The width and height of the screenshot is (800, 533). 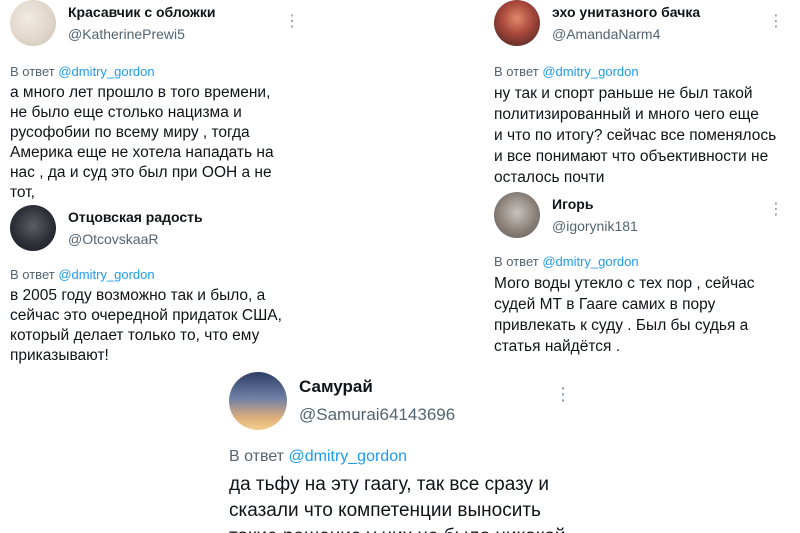 I want to click on author-name: Самурай, so click(x=436, y=387).